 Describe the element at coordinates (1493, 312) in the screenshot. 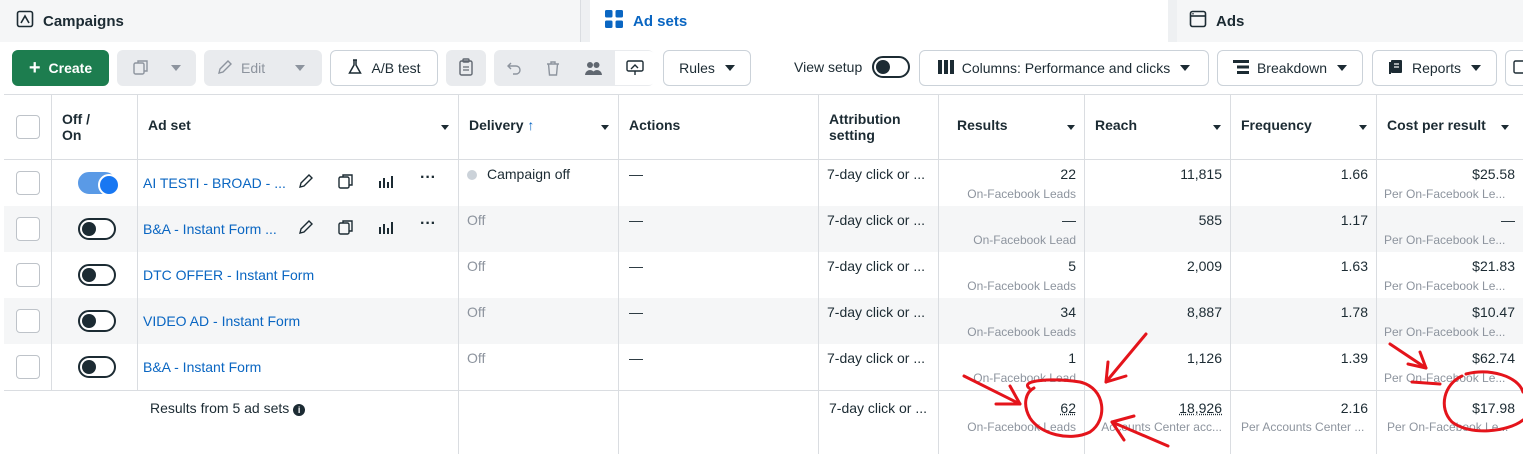

I see `cost-value: $10.47` at that location.